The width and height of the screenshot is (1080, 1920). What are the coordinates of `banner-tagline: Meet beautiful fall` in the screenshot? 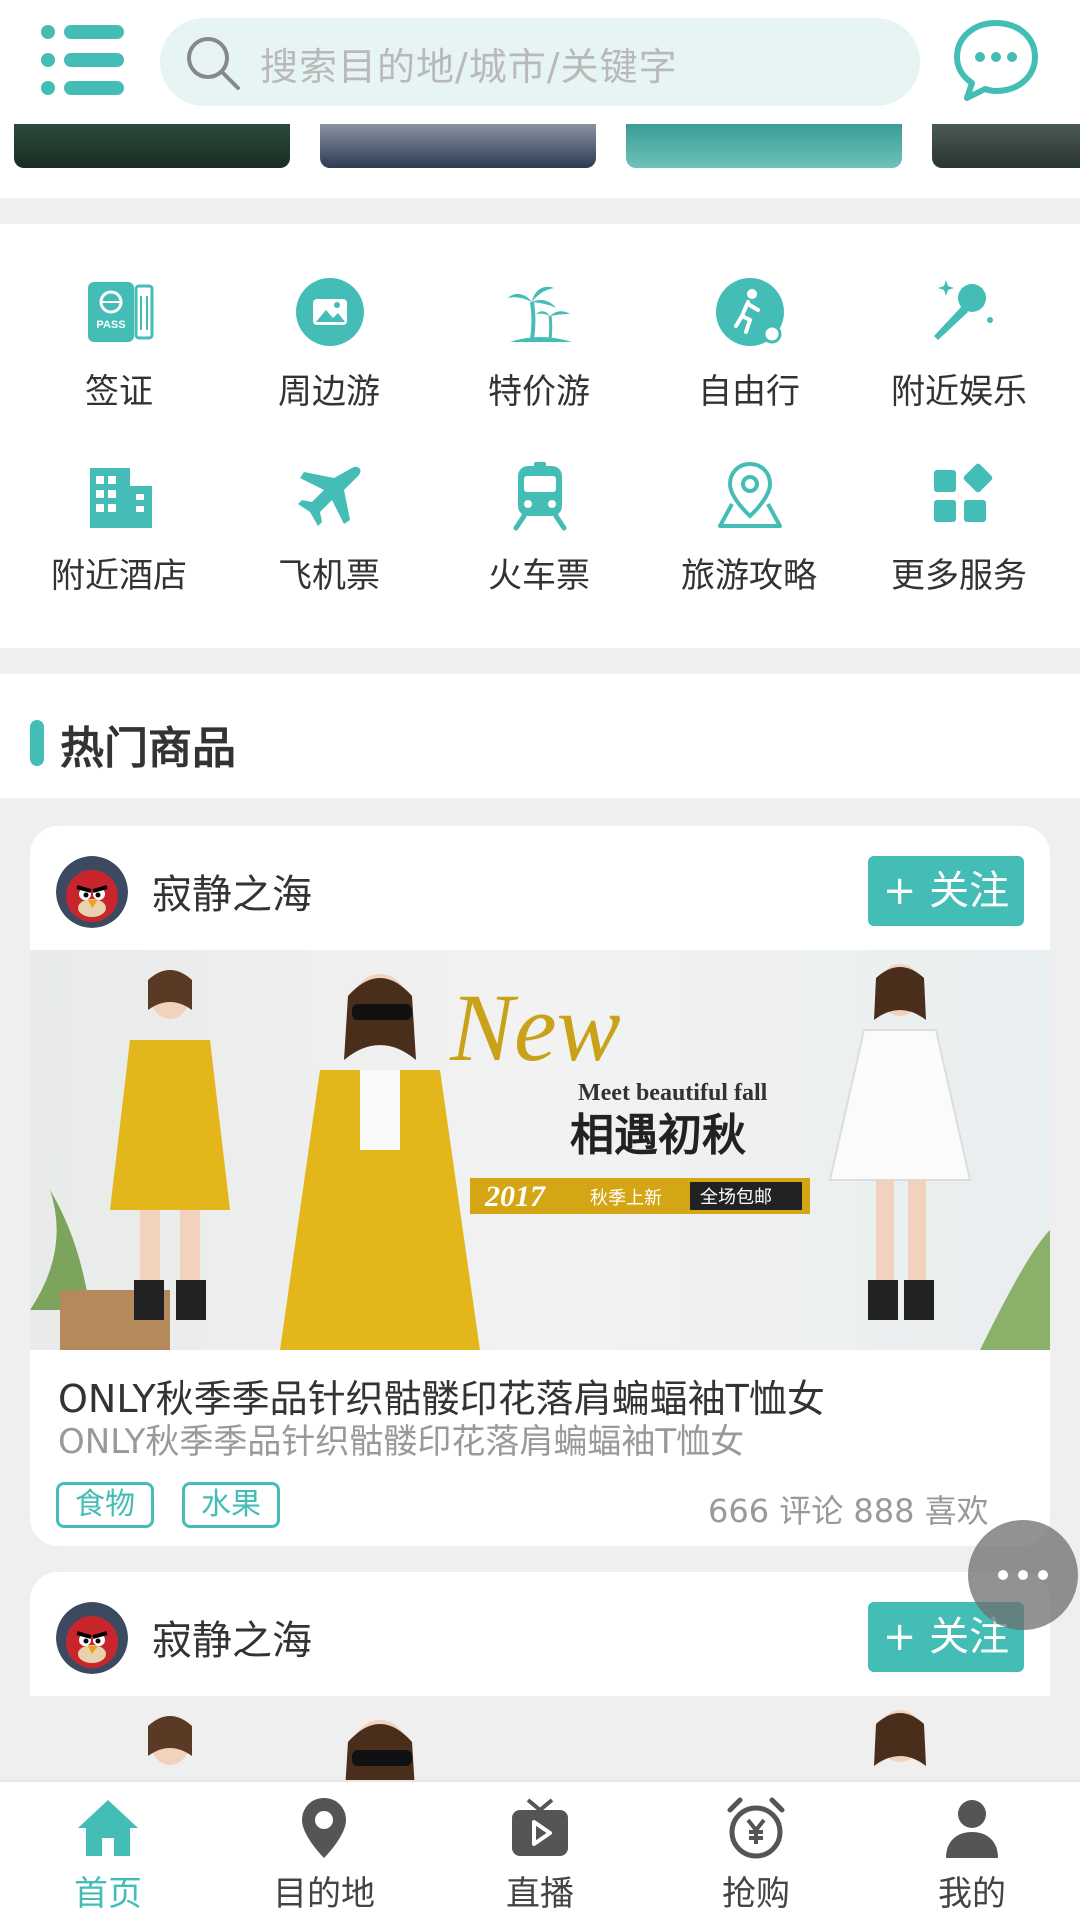 It's located at (673, 1093).